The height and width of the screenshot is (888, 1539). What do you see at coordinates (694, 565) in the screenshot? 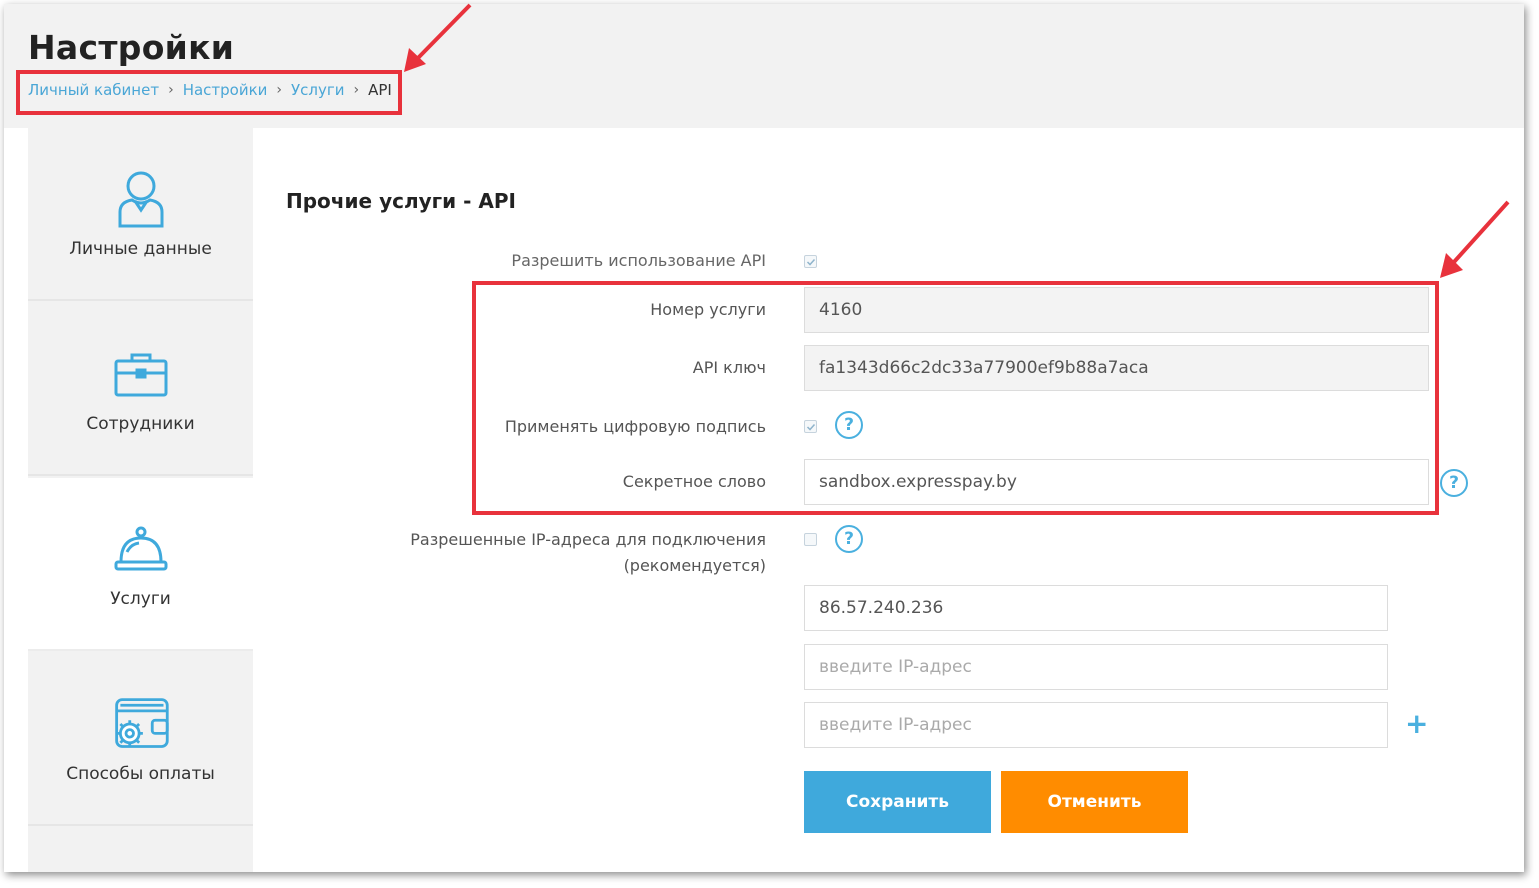
I see `allowed-ips-label-line2: (рекомендуется)` at bounding box center [694, 565].